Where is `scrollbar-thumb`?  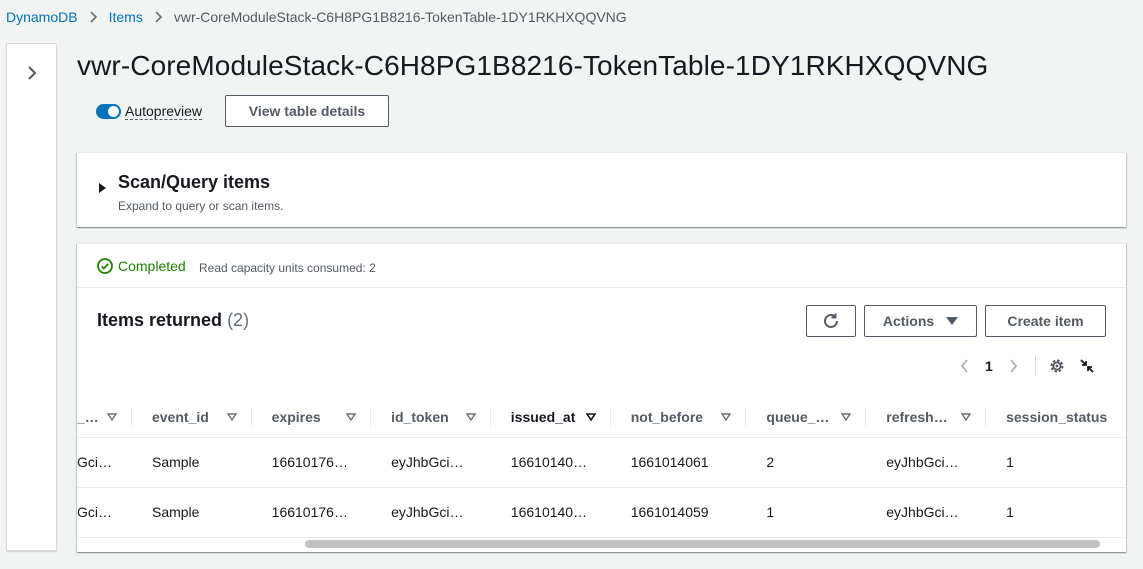
scrollbar-thumb is located at coordinates (702, 544).